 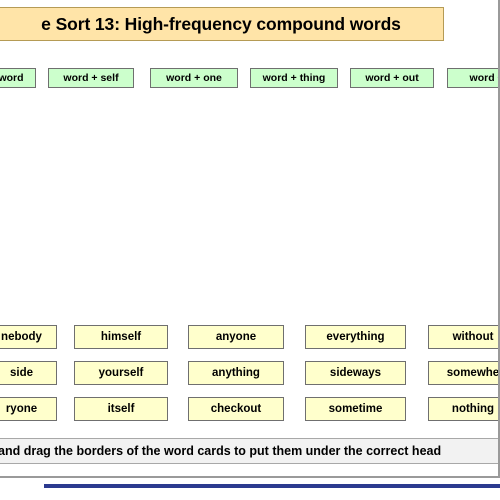 I want to click on word-card-label: checkout, so click(x=236, y=409).